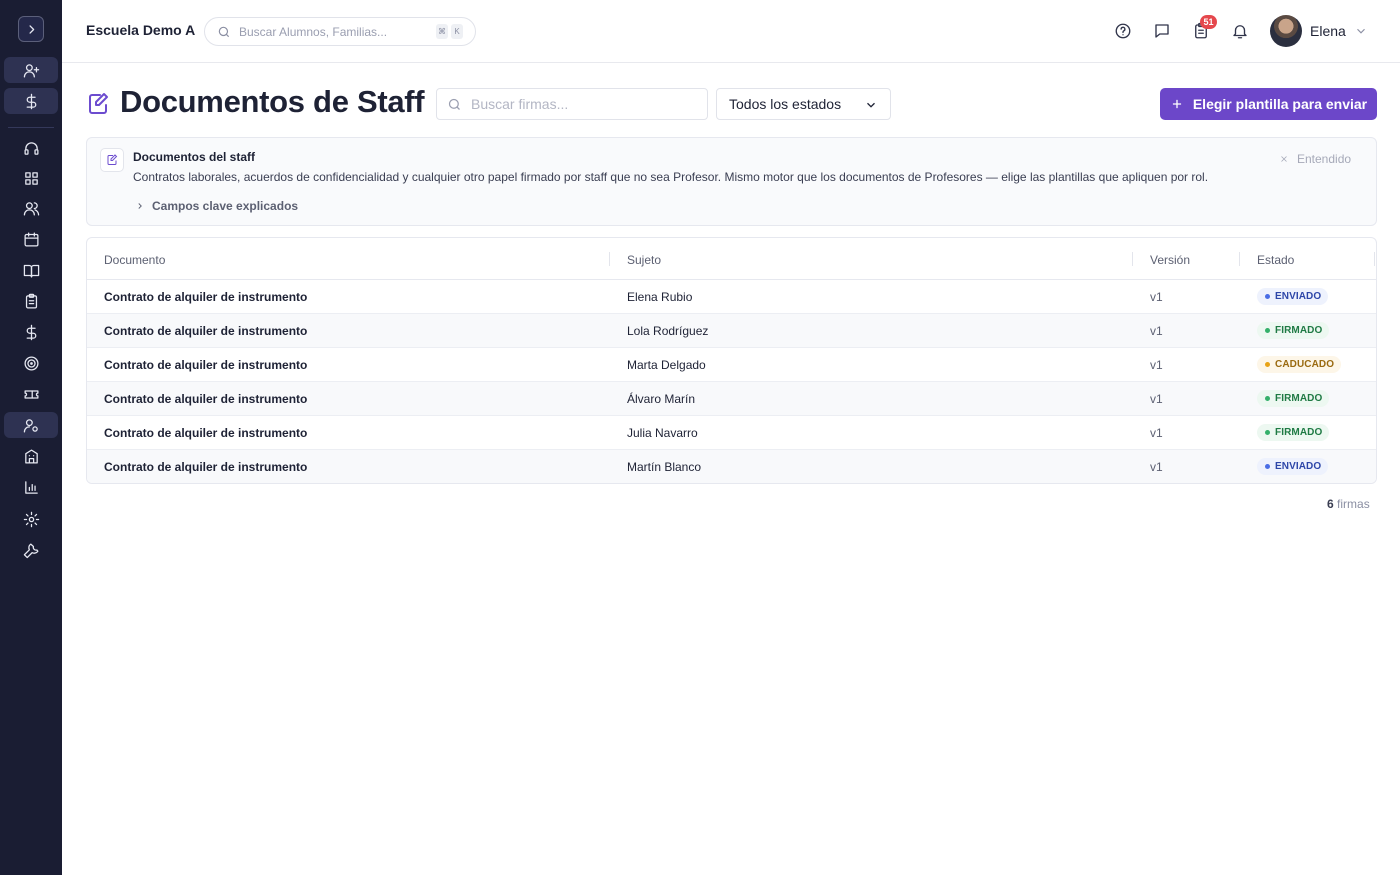 The image size is (1400, 875). Describe the element at coordinates (644, 260) in the screenshot. I see `column-header-subject: Sujeto` at that location.